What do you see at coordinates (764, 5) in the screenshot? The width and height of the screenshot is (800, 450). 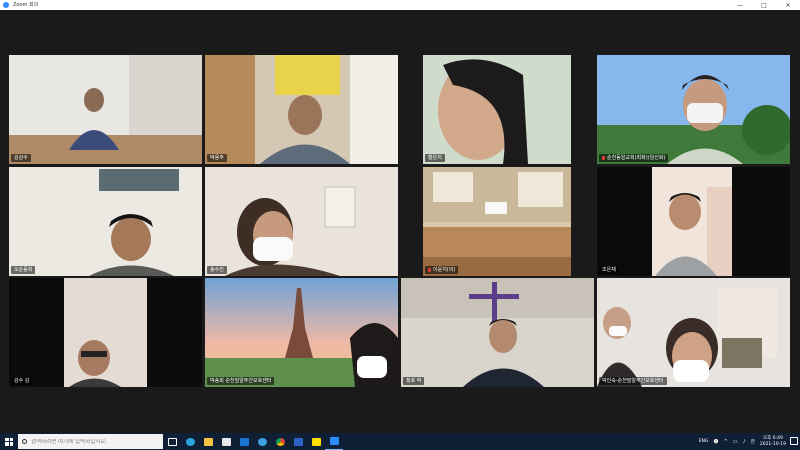 I see `maximize-button: □` at bounding box center [764, 5].